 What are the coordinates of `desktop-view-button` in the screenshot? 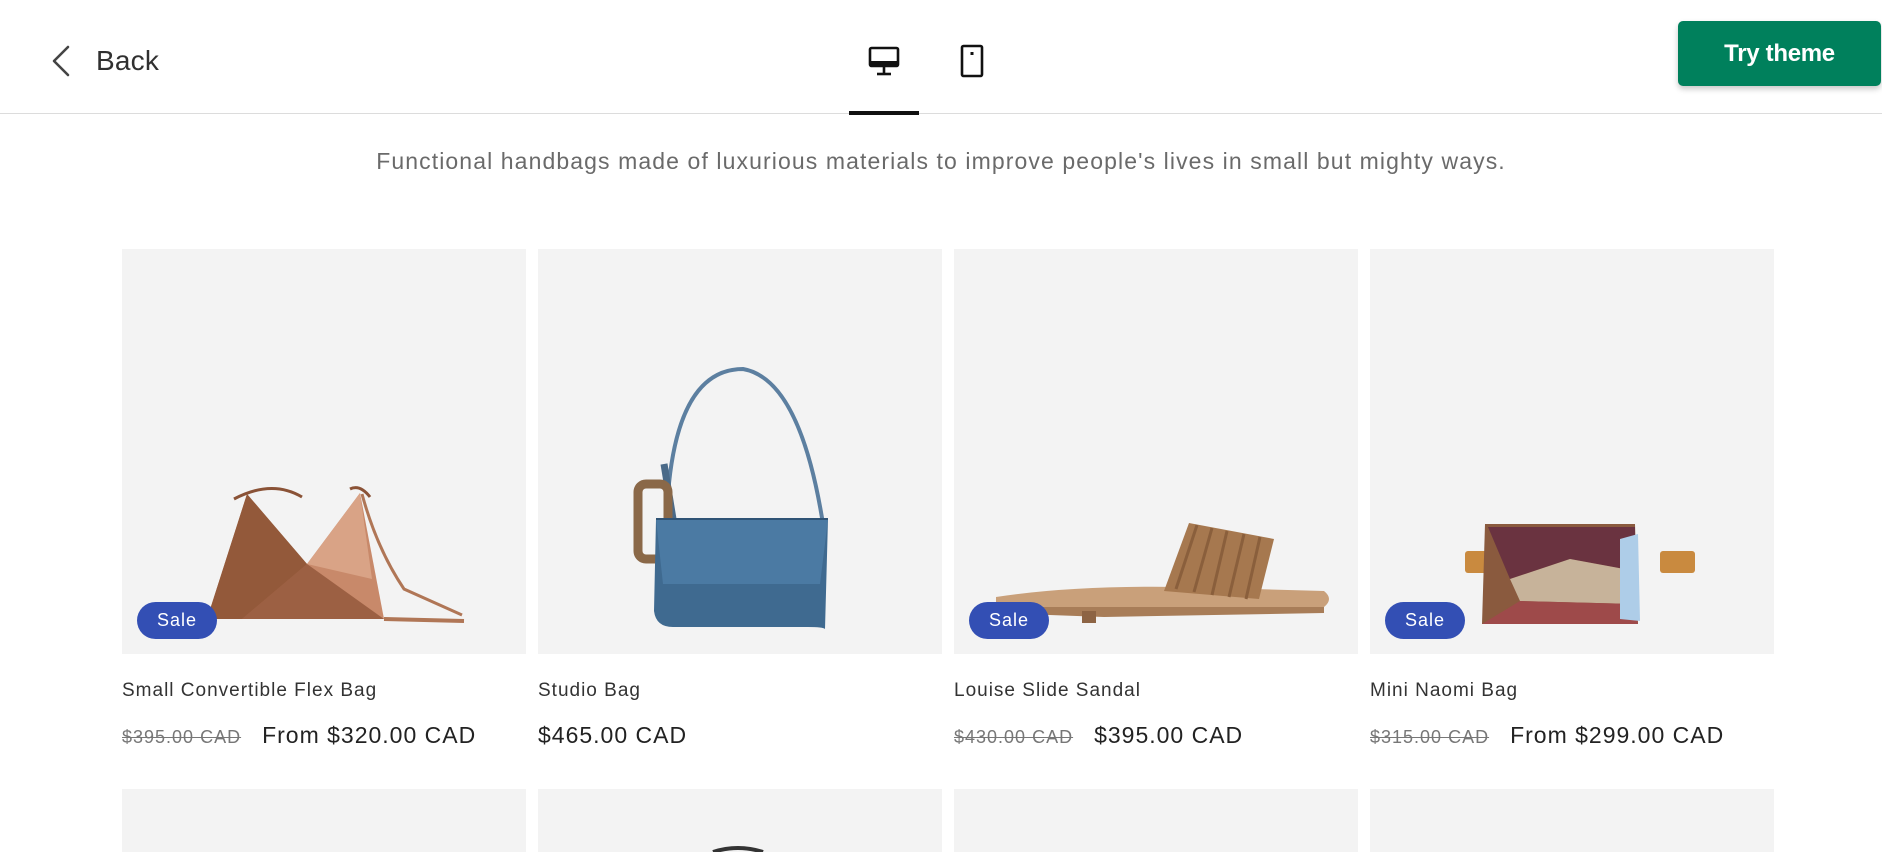 It's located at (884, 75).